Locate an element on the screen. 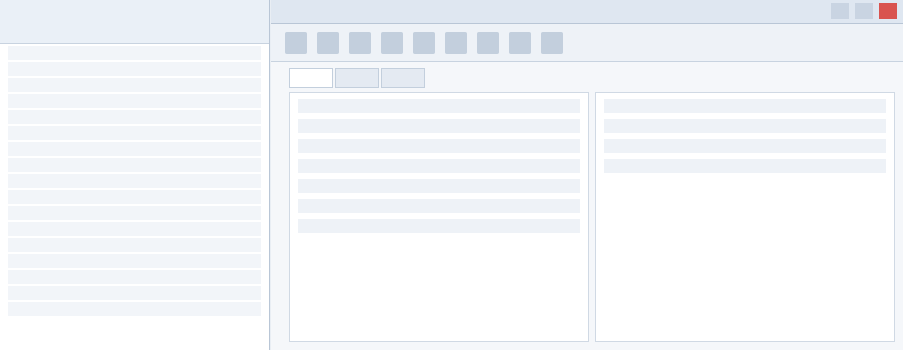 The image size is (903, 350). minimize-button is located at coordinates (840, 11).